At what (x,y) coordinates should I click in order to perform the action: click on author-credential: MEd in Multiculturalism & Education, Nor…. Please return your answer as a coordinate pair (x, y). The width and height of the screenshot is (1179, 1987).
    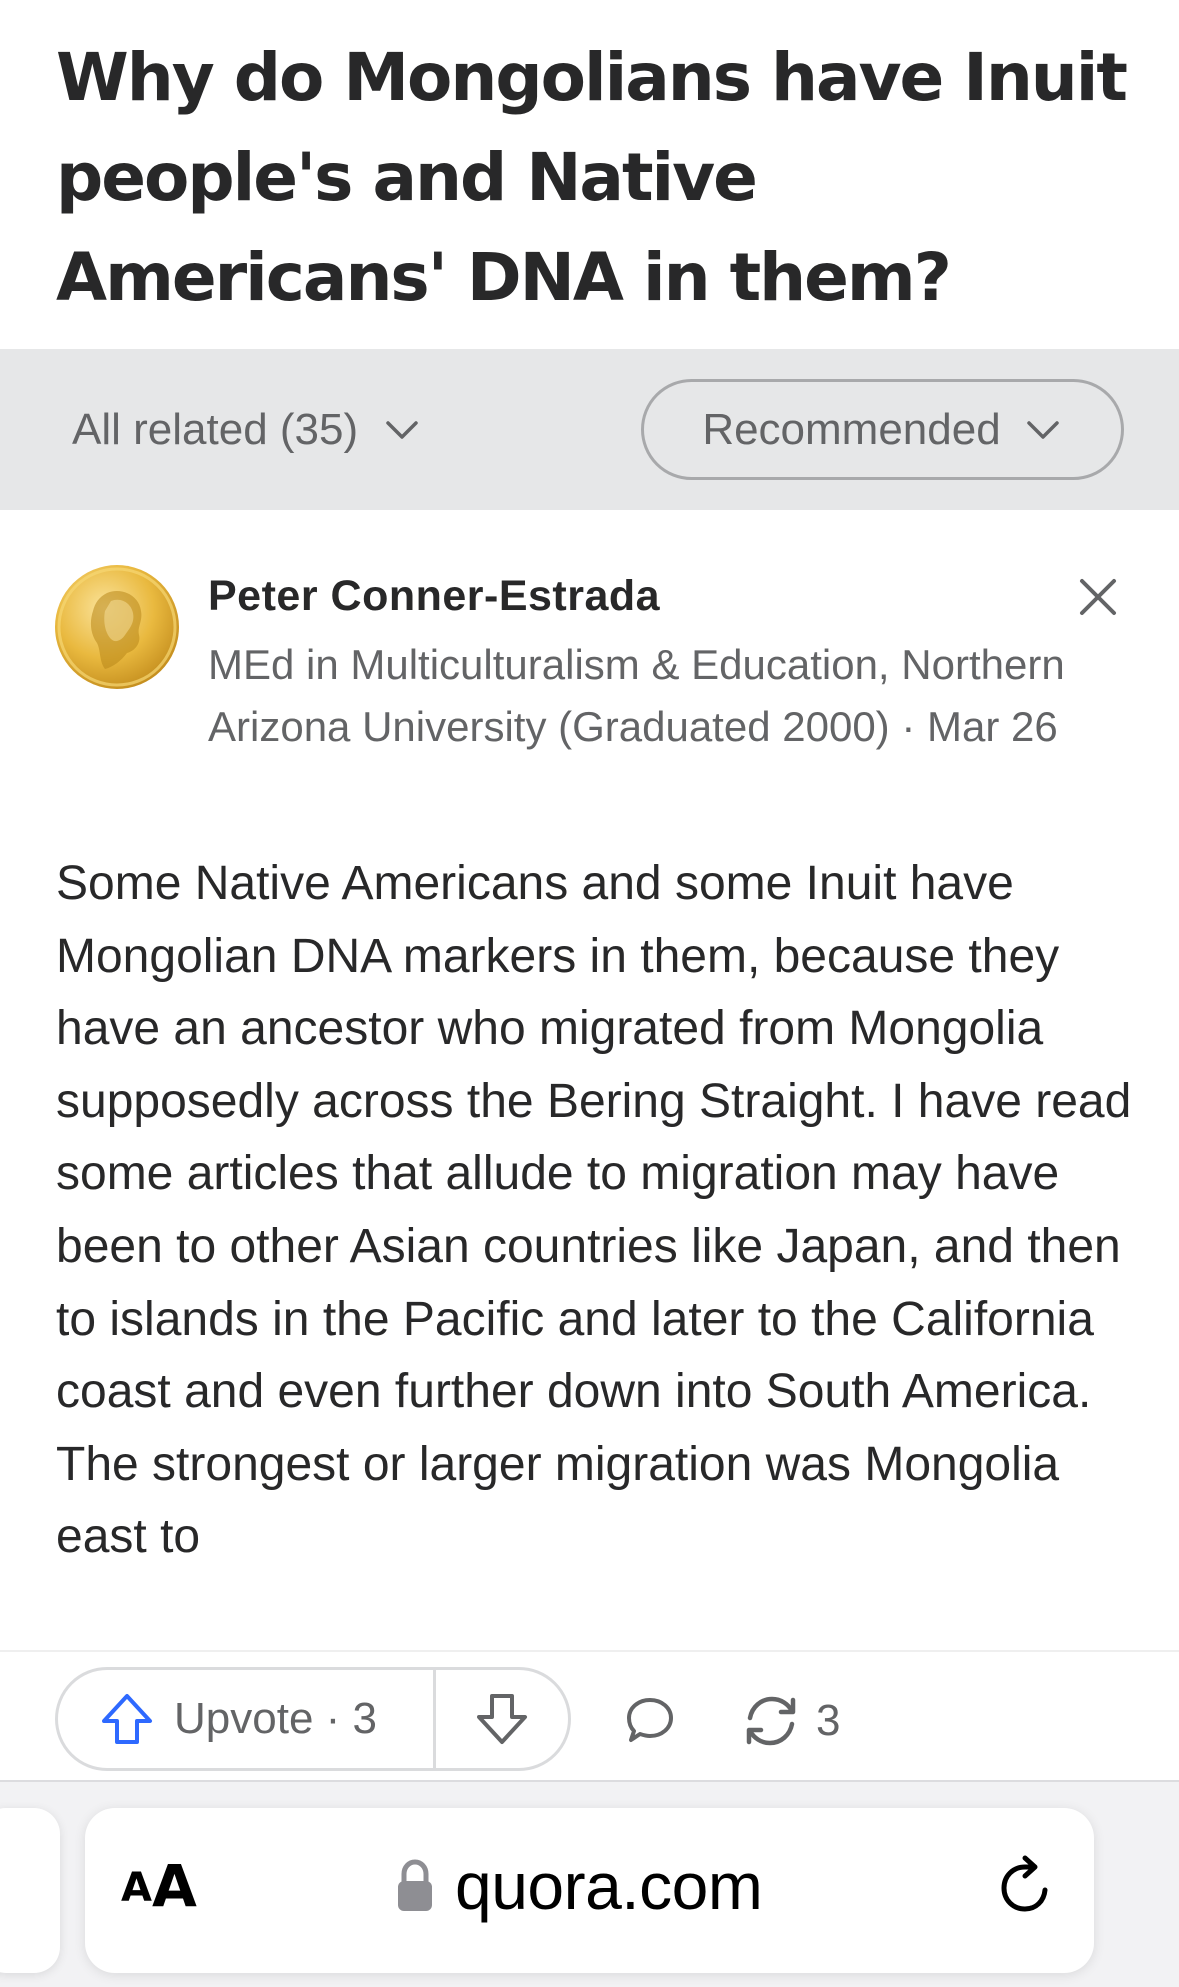
    Looking at the image, I should click on (636, 695).